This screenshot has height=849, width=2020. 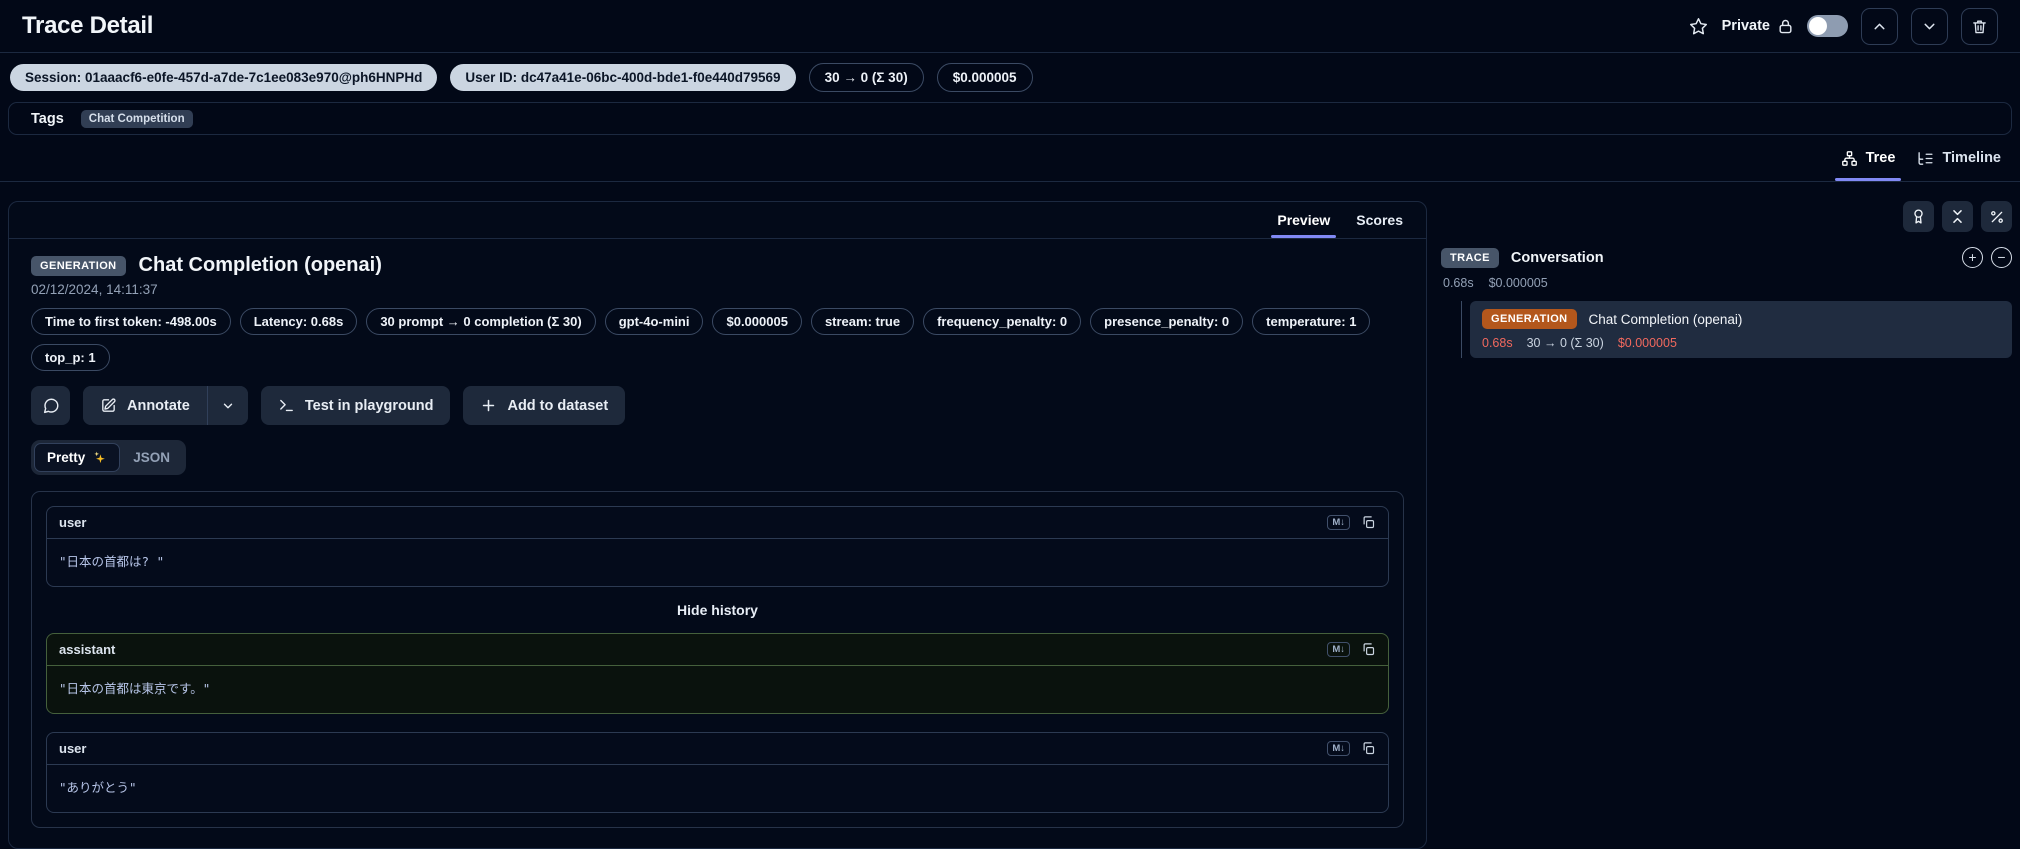 What do you see at coordinates (717, 749) in the screenshot?
I see `message-header: user M↓` at bounding box center [717, 749].